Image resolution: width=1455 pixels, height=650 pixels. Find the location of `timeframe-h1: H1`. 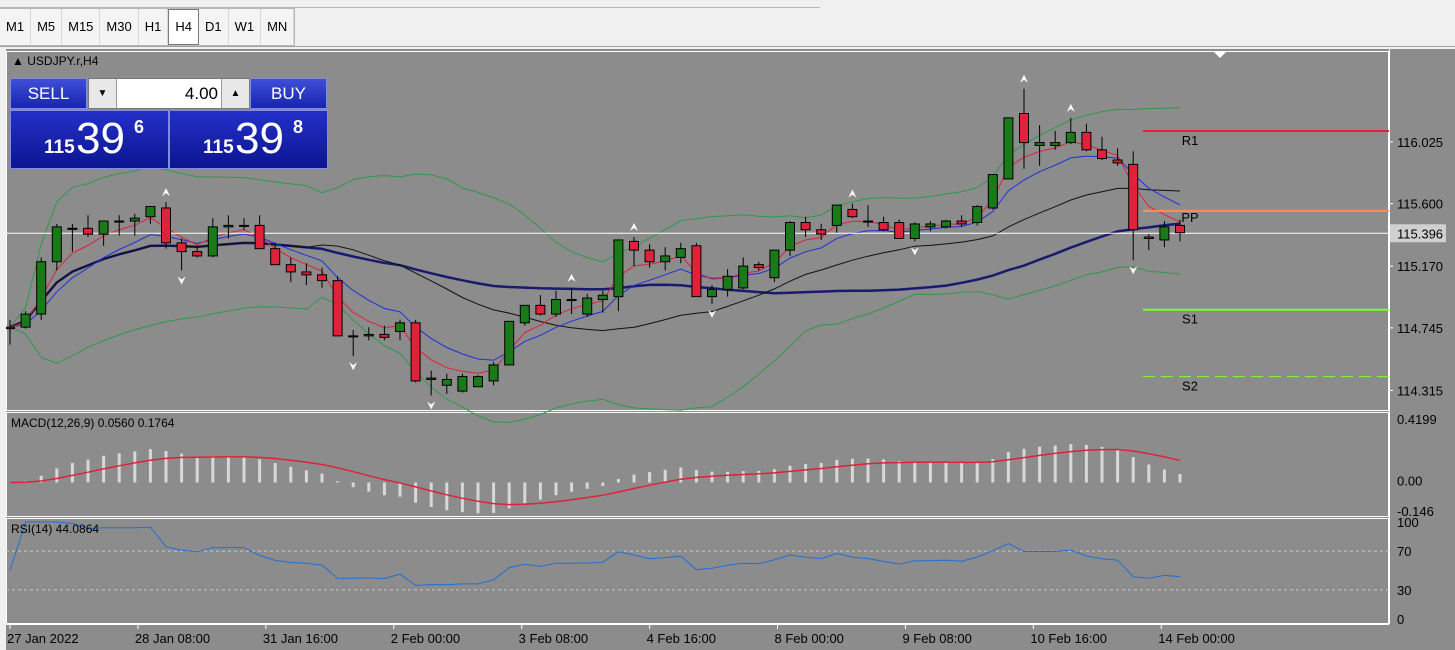

timeframe-h1: H1 is located at coordinates (154, 27).